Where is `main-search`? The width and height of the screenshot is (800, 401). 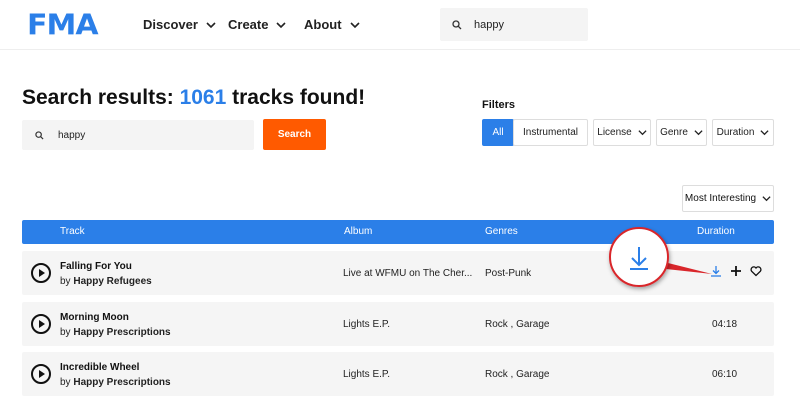
main-search is located at coordinates (138, 135).